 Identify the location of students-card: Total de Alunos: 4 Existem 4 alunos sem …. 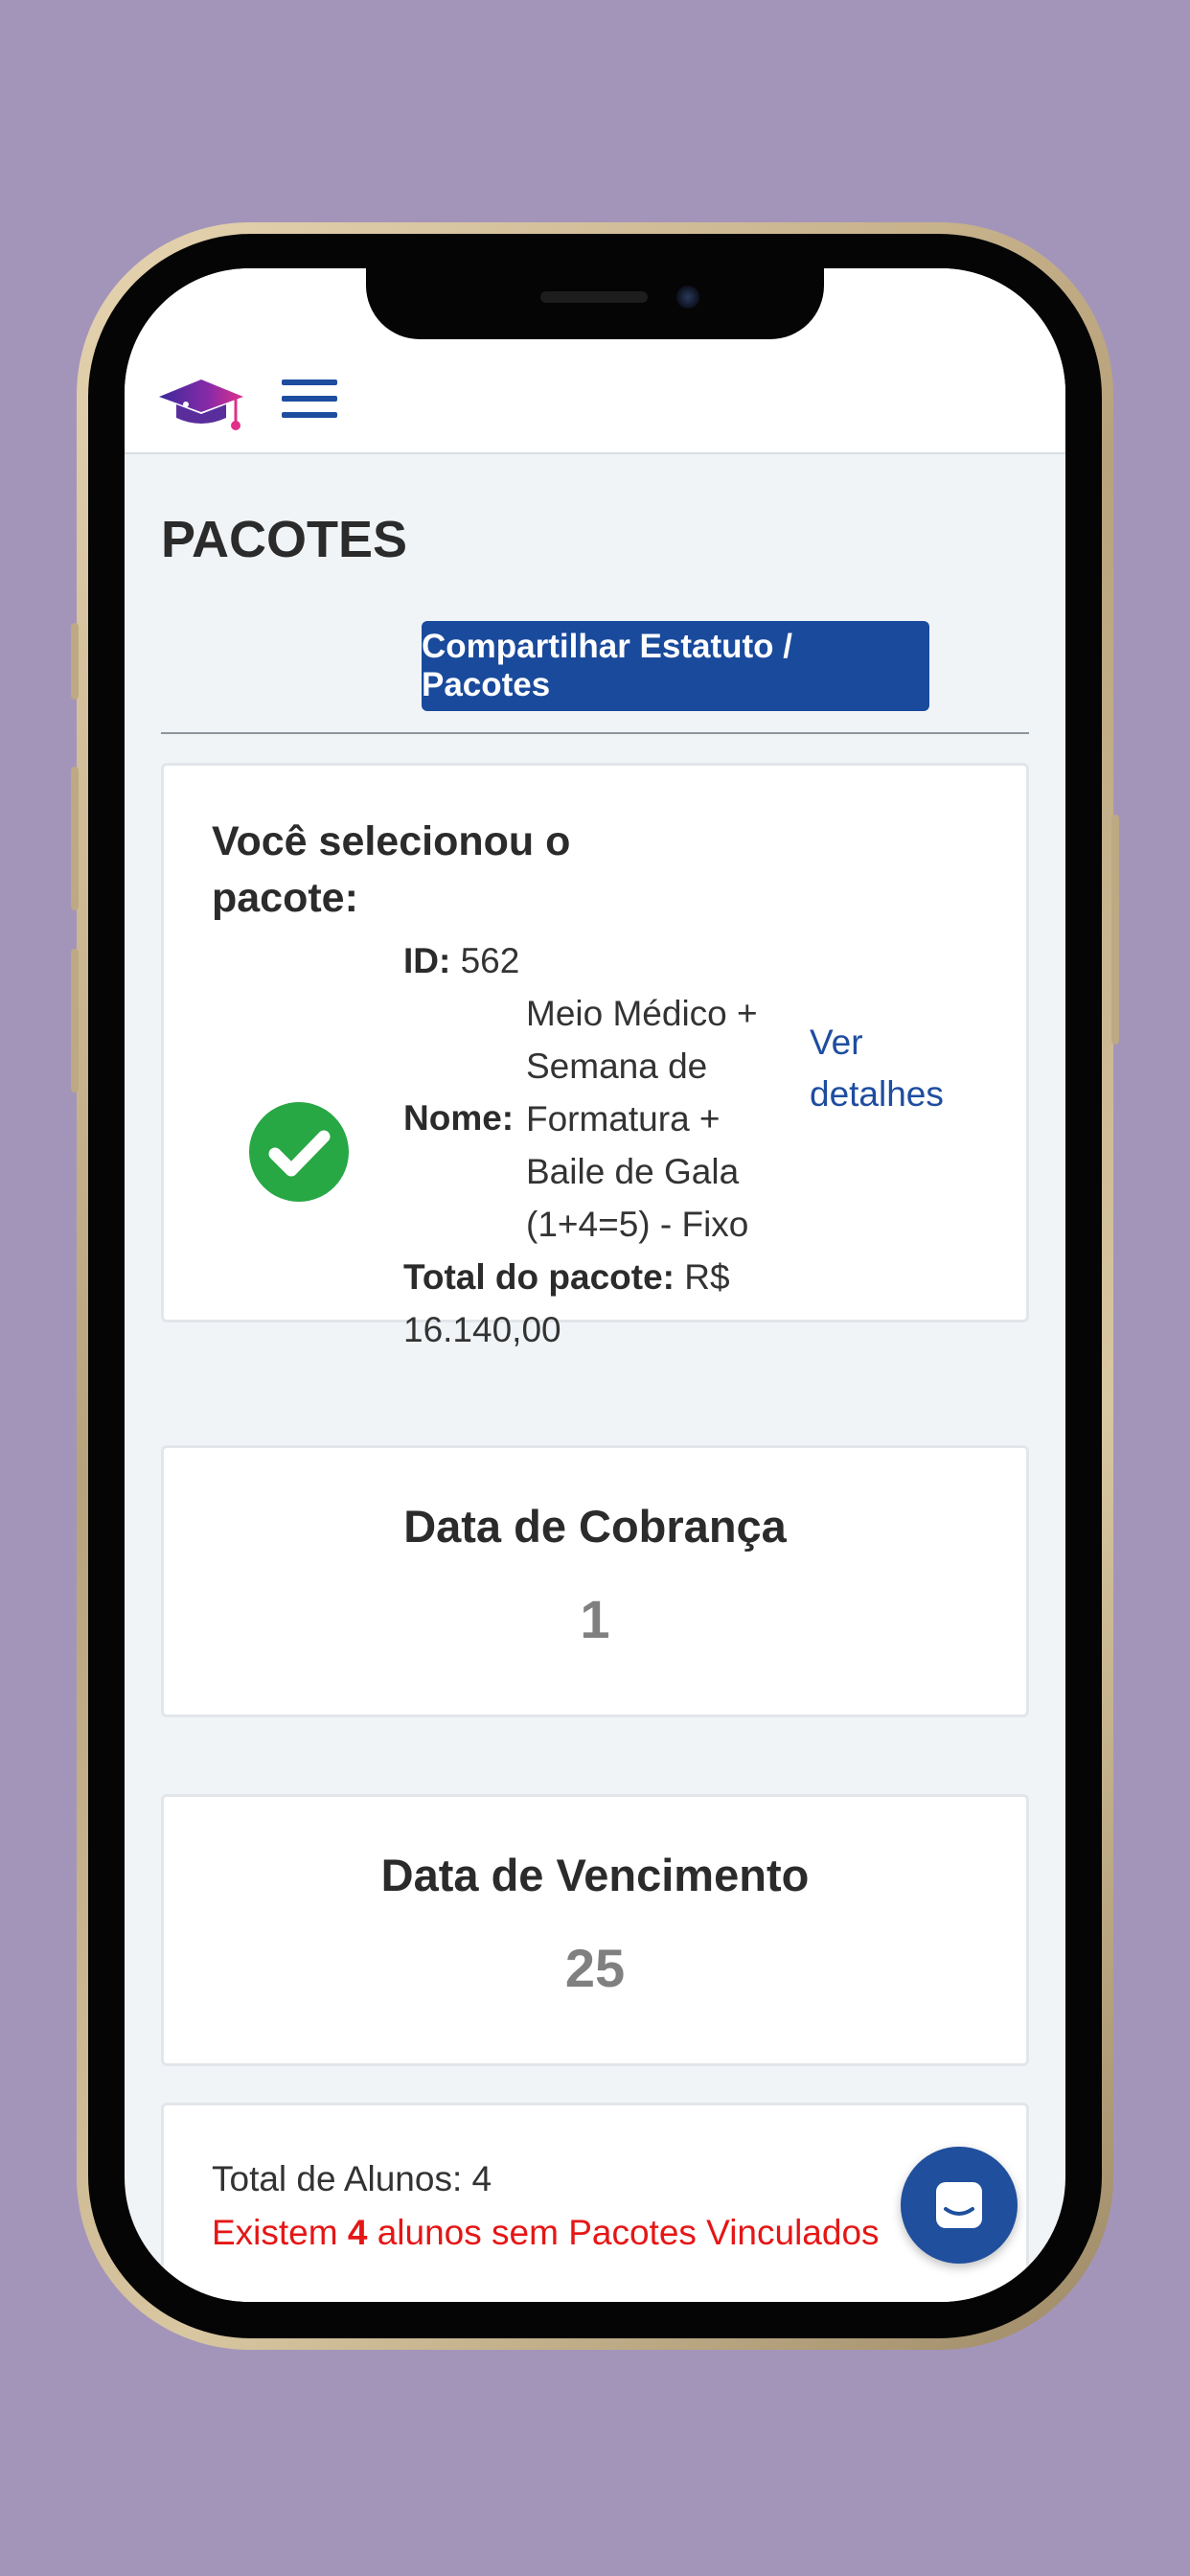
(595, 2202).